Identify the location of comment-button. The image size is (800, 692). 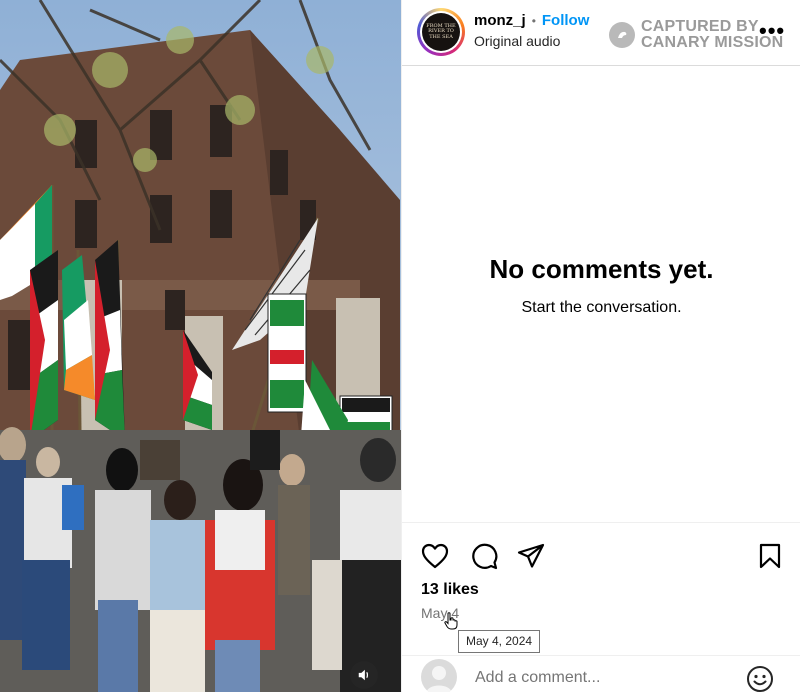
(484, 556).